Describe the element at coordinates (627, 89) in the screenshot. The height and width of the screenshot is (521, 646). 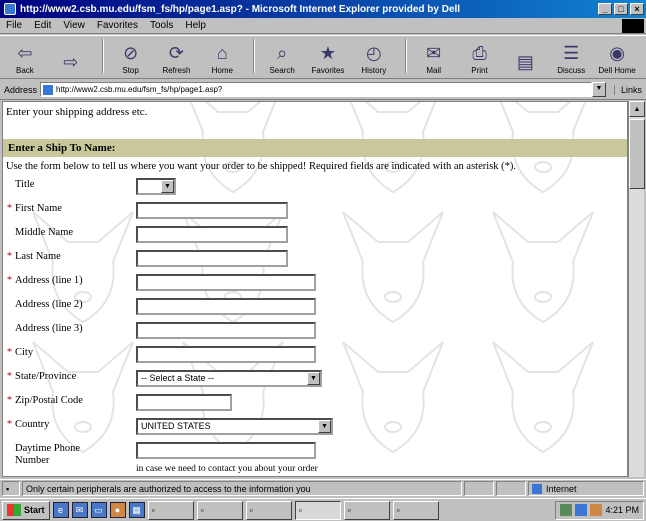
I see `links-button: Links` at that location.